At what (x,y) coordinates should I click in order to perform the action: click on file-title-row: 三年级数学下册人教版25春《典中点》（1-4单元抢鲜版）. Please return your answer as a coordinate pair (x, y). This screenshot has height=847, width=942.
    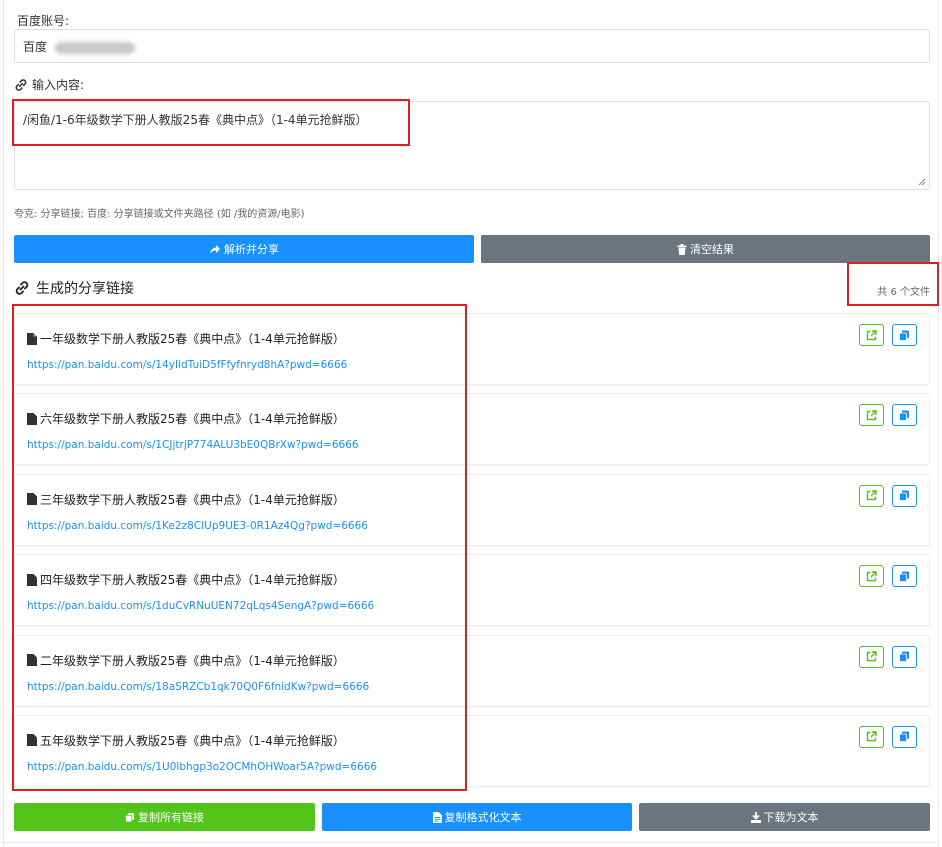
    Looking at the image, I should click on (186, 499).